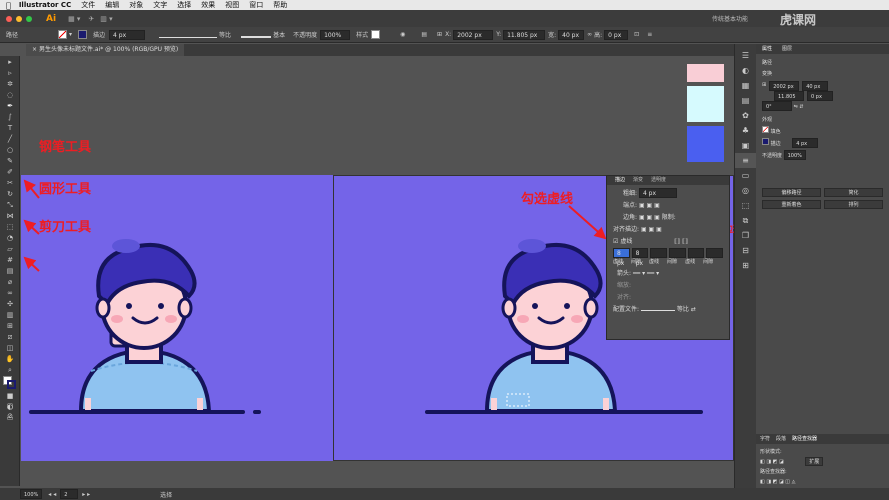 The height and width of the screenshot is (500, 889). Describe the element at coordinates (105, 50) in the screenshot. I see `document-tab: × 男生头像未标题文件.ai* @ 100% (RGB/GPU 预览)` at that location.